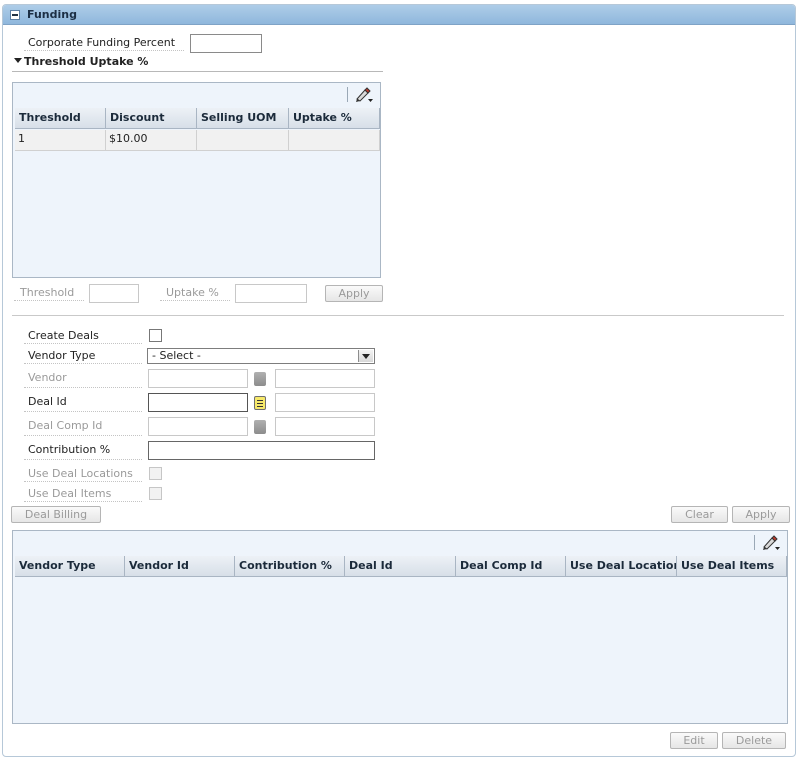  What do you see at coordinates (761, 514) in the screenshot?
I see `form-apply-button: Apply` at bounding box center [761, 514].